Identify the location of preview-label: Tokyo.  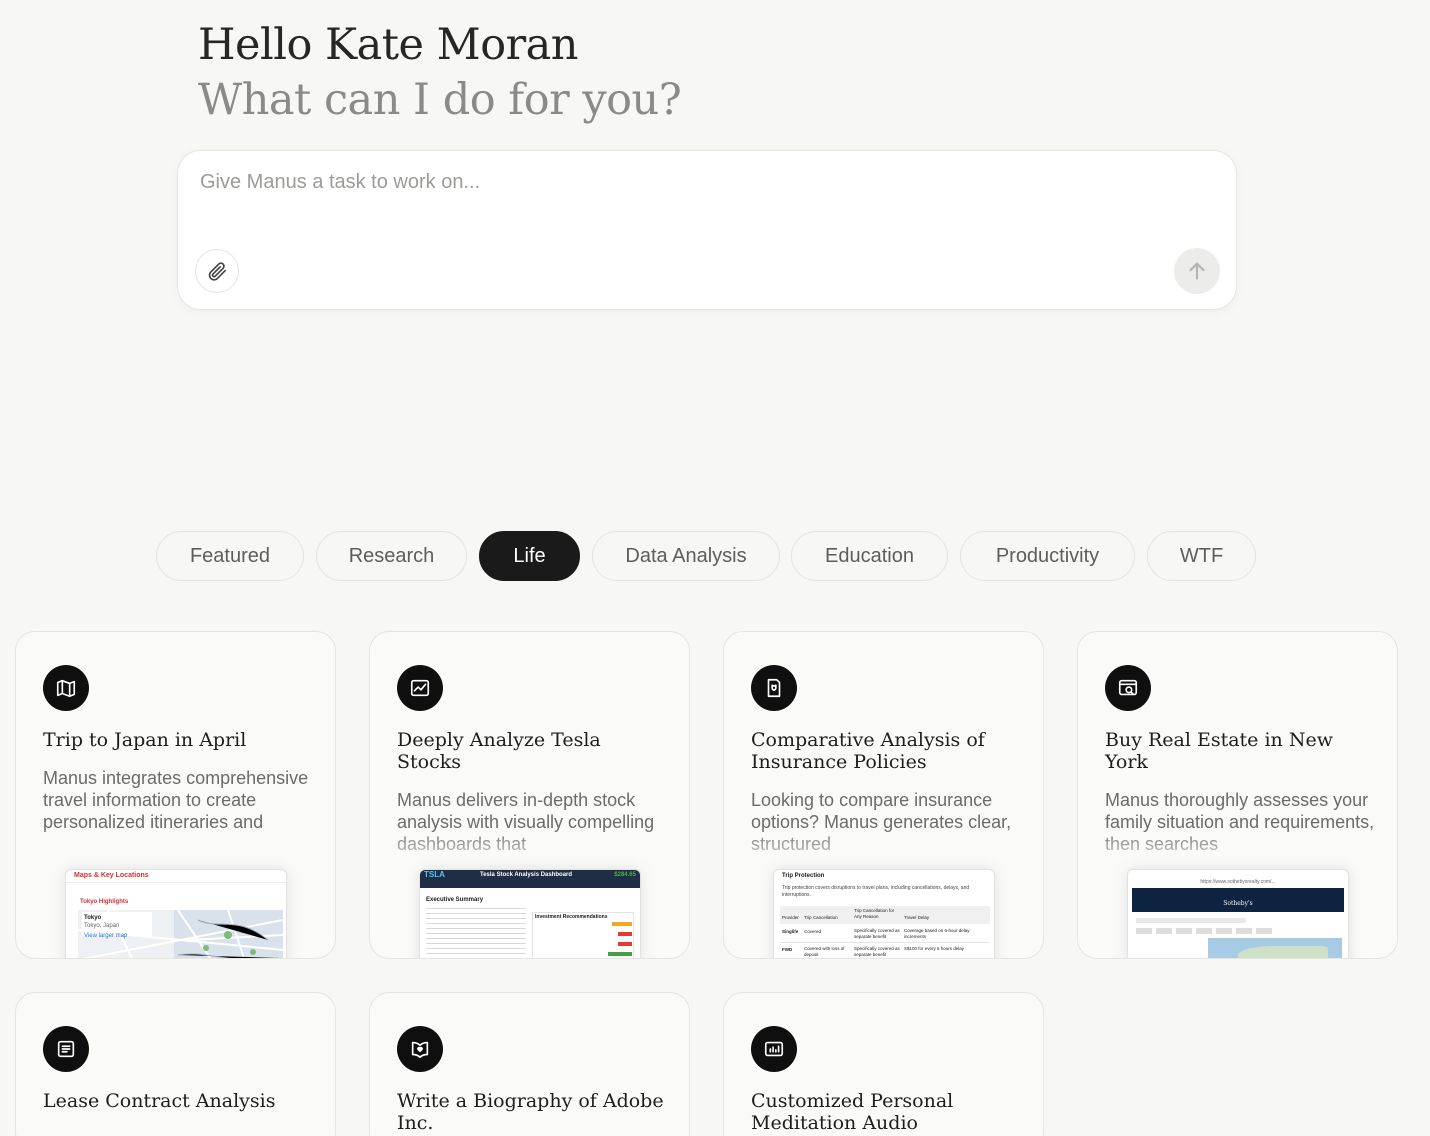
(93, 918).